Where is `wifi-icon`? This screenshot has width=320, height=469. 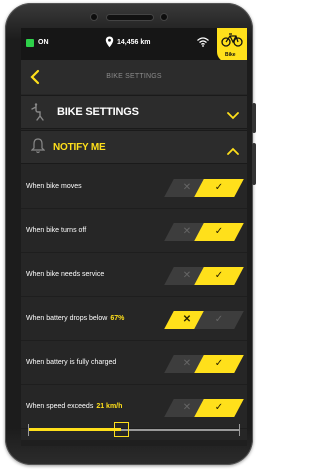 wifi-icon is located at coordinates (203, 43).